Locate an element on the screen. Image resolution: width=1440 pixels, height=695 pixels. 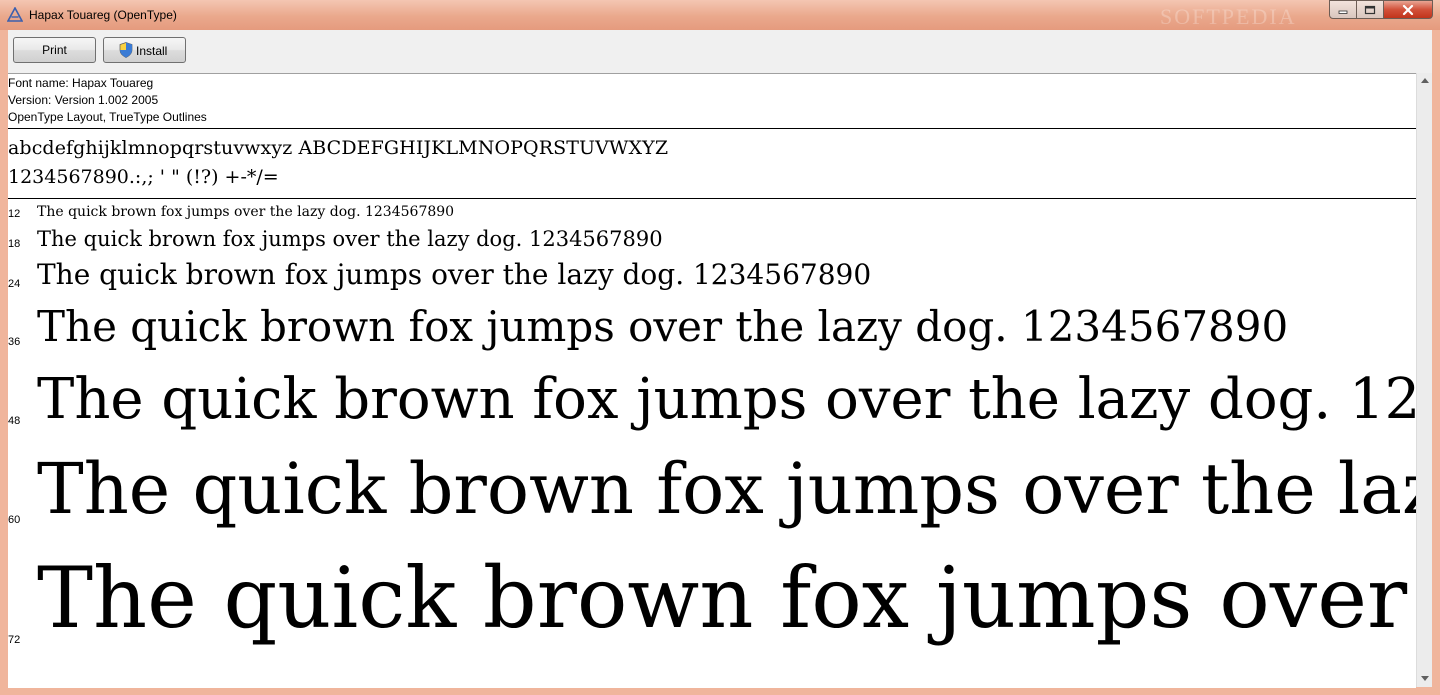
window-title: Hapax Touareg (OpenType) is located at coordinates (103, 15).